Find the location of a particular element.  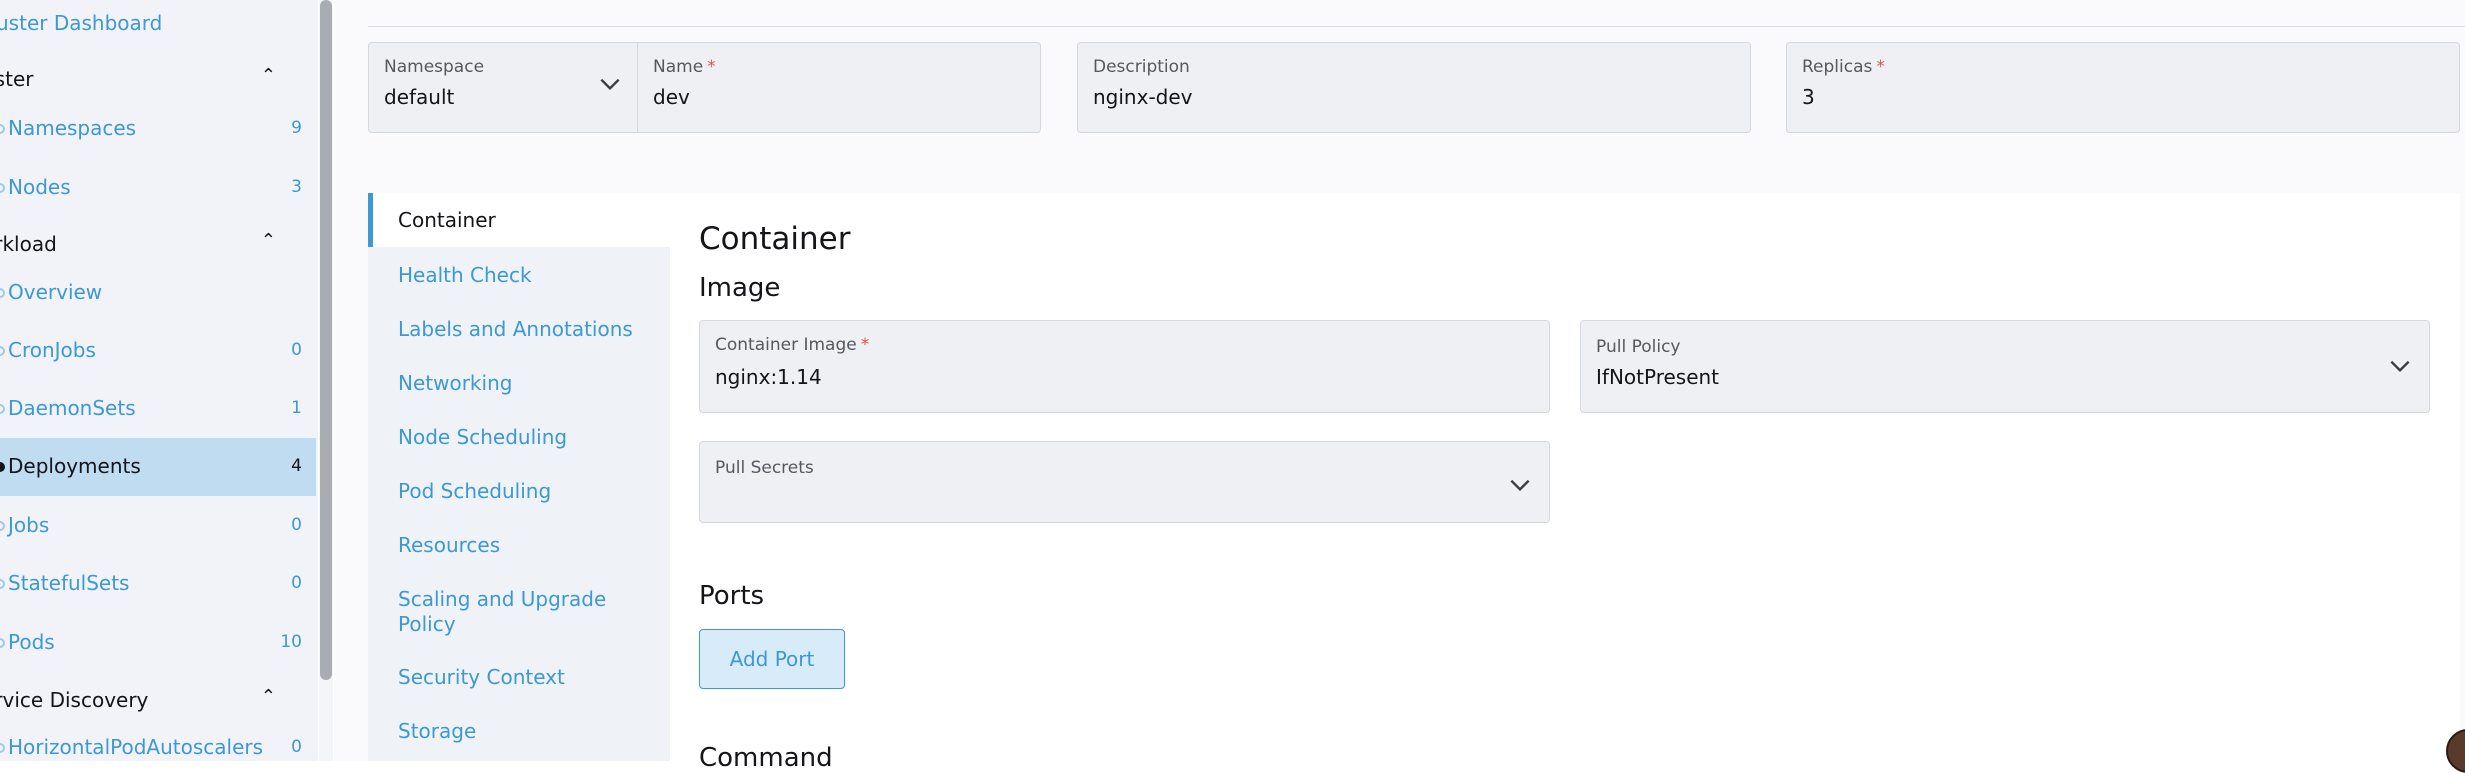

sidebar-item-label: Overview is located at coordinates (55, 292).